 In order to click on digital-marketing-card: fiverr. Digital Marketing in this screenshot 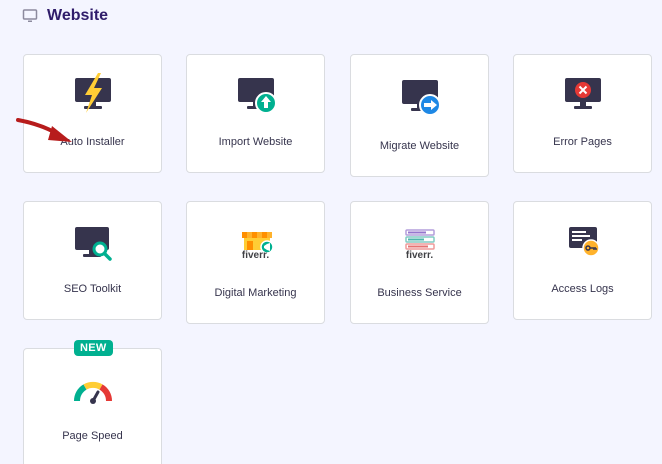, I will do `click(255, 262)`.